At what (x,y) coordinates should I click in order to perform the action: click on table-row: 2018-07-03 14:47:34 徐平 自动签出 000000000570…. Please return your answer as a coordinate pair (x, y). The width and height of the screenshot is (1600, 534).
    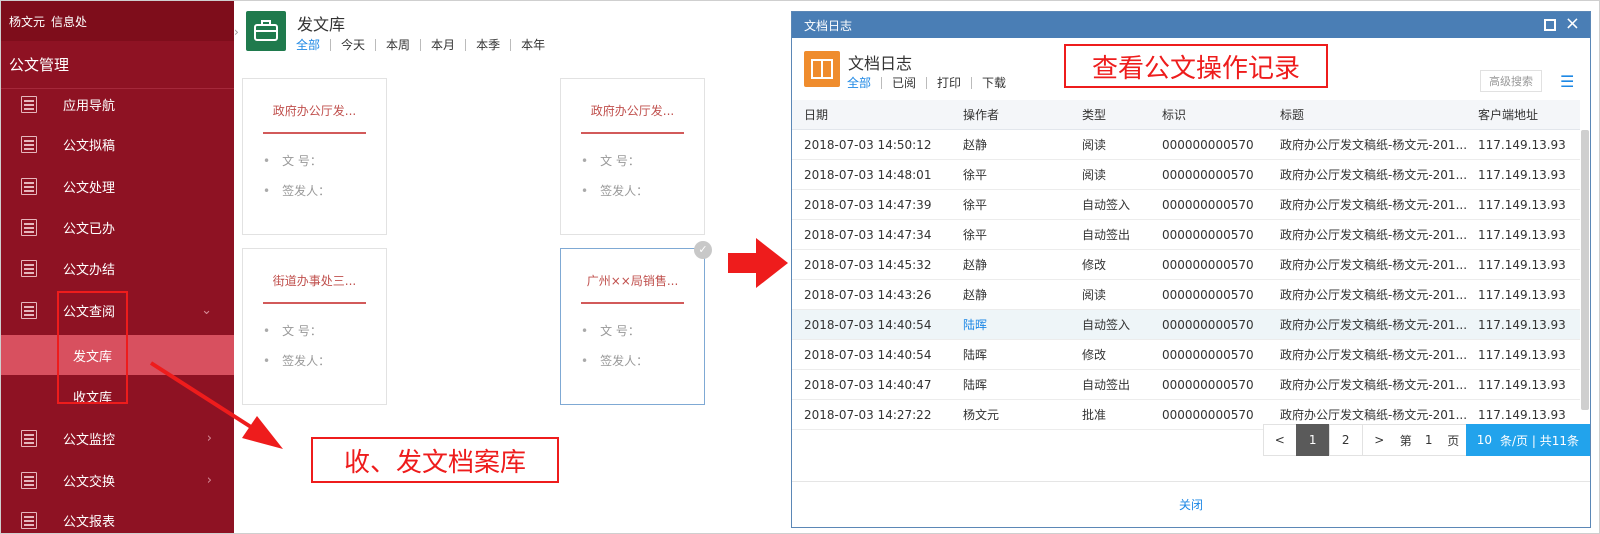
    Looking at the image, I should click on (1186, 235).